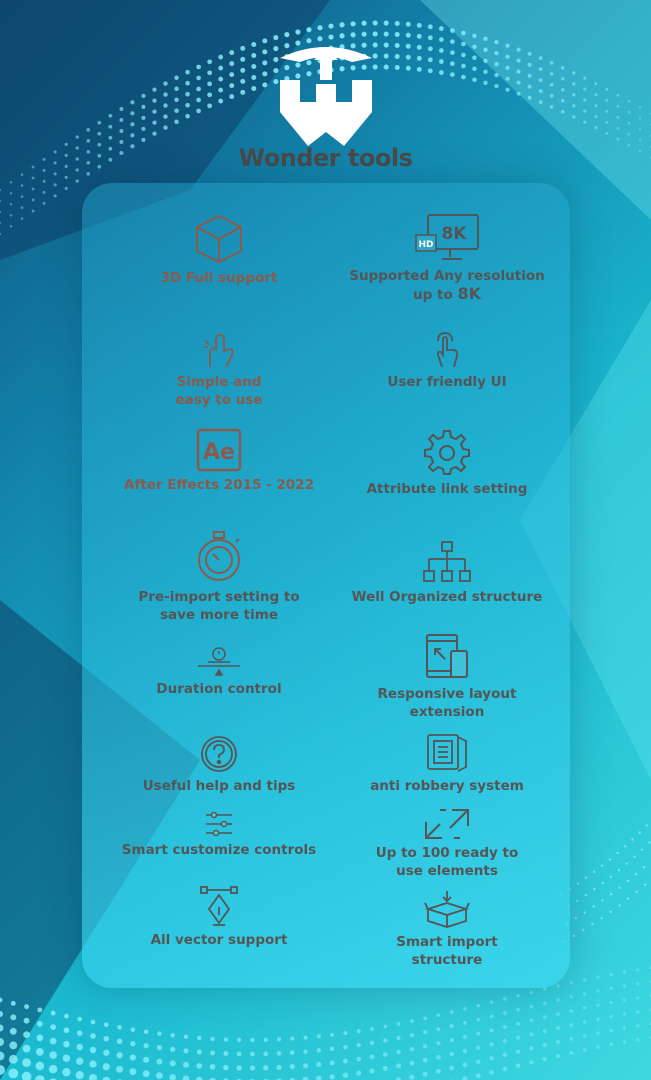  Describe the element at coordinates (219, 824) in the screenshot. I see `sliders-icon` at that location.